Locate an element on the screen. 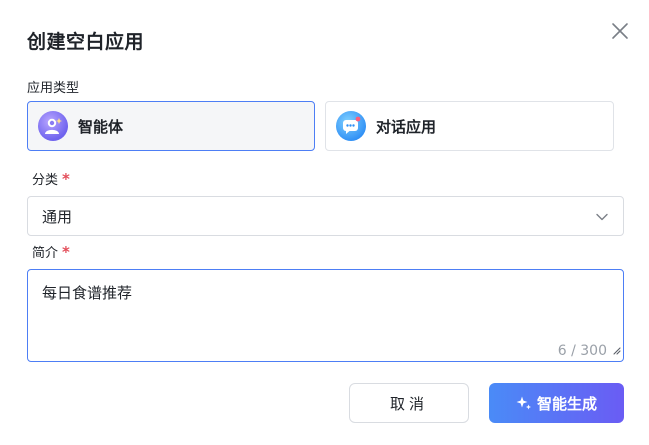  type-option-chat: 对话应用 is located at coordinates (469, 126).